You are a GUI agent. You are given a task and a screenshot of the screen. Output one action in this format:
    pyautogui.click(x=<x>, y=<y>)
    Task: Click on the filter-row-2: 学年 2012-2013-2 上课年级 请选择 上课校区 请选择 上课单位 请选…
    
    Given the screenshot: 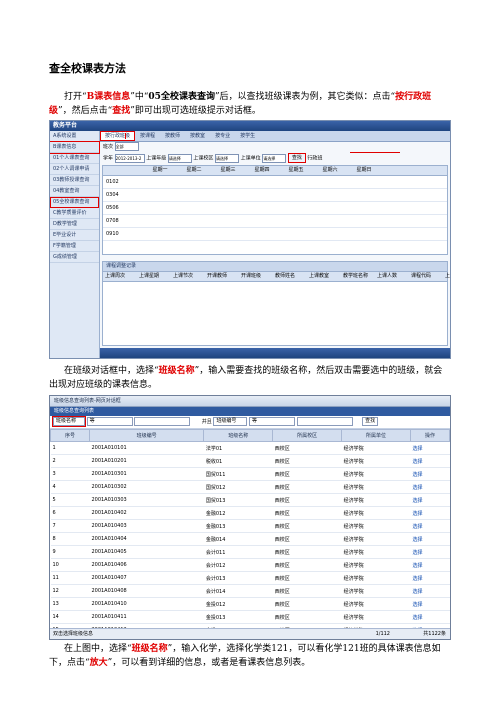 What is the action you would take?
    pyautogui.click(x=213, y=158)
    